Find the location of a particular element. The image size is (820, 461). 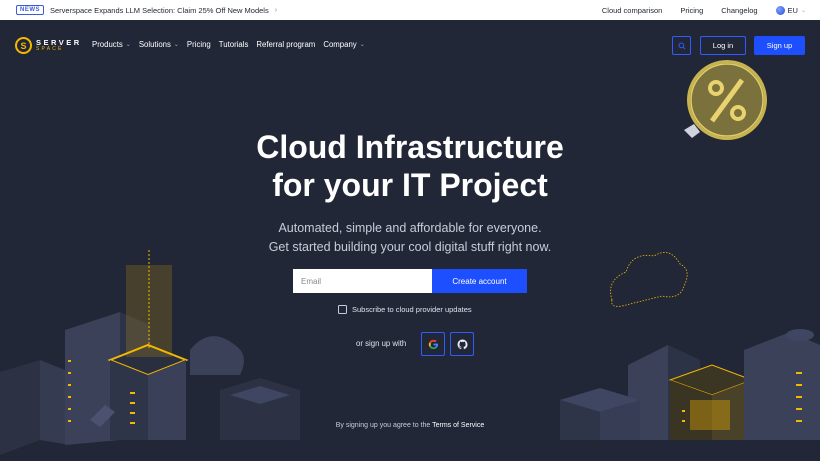

google-icon is located at coordinates (433, 344).